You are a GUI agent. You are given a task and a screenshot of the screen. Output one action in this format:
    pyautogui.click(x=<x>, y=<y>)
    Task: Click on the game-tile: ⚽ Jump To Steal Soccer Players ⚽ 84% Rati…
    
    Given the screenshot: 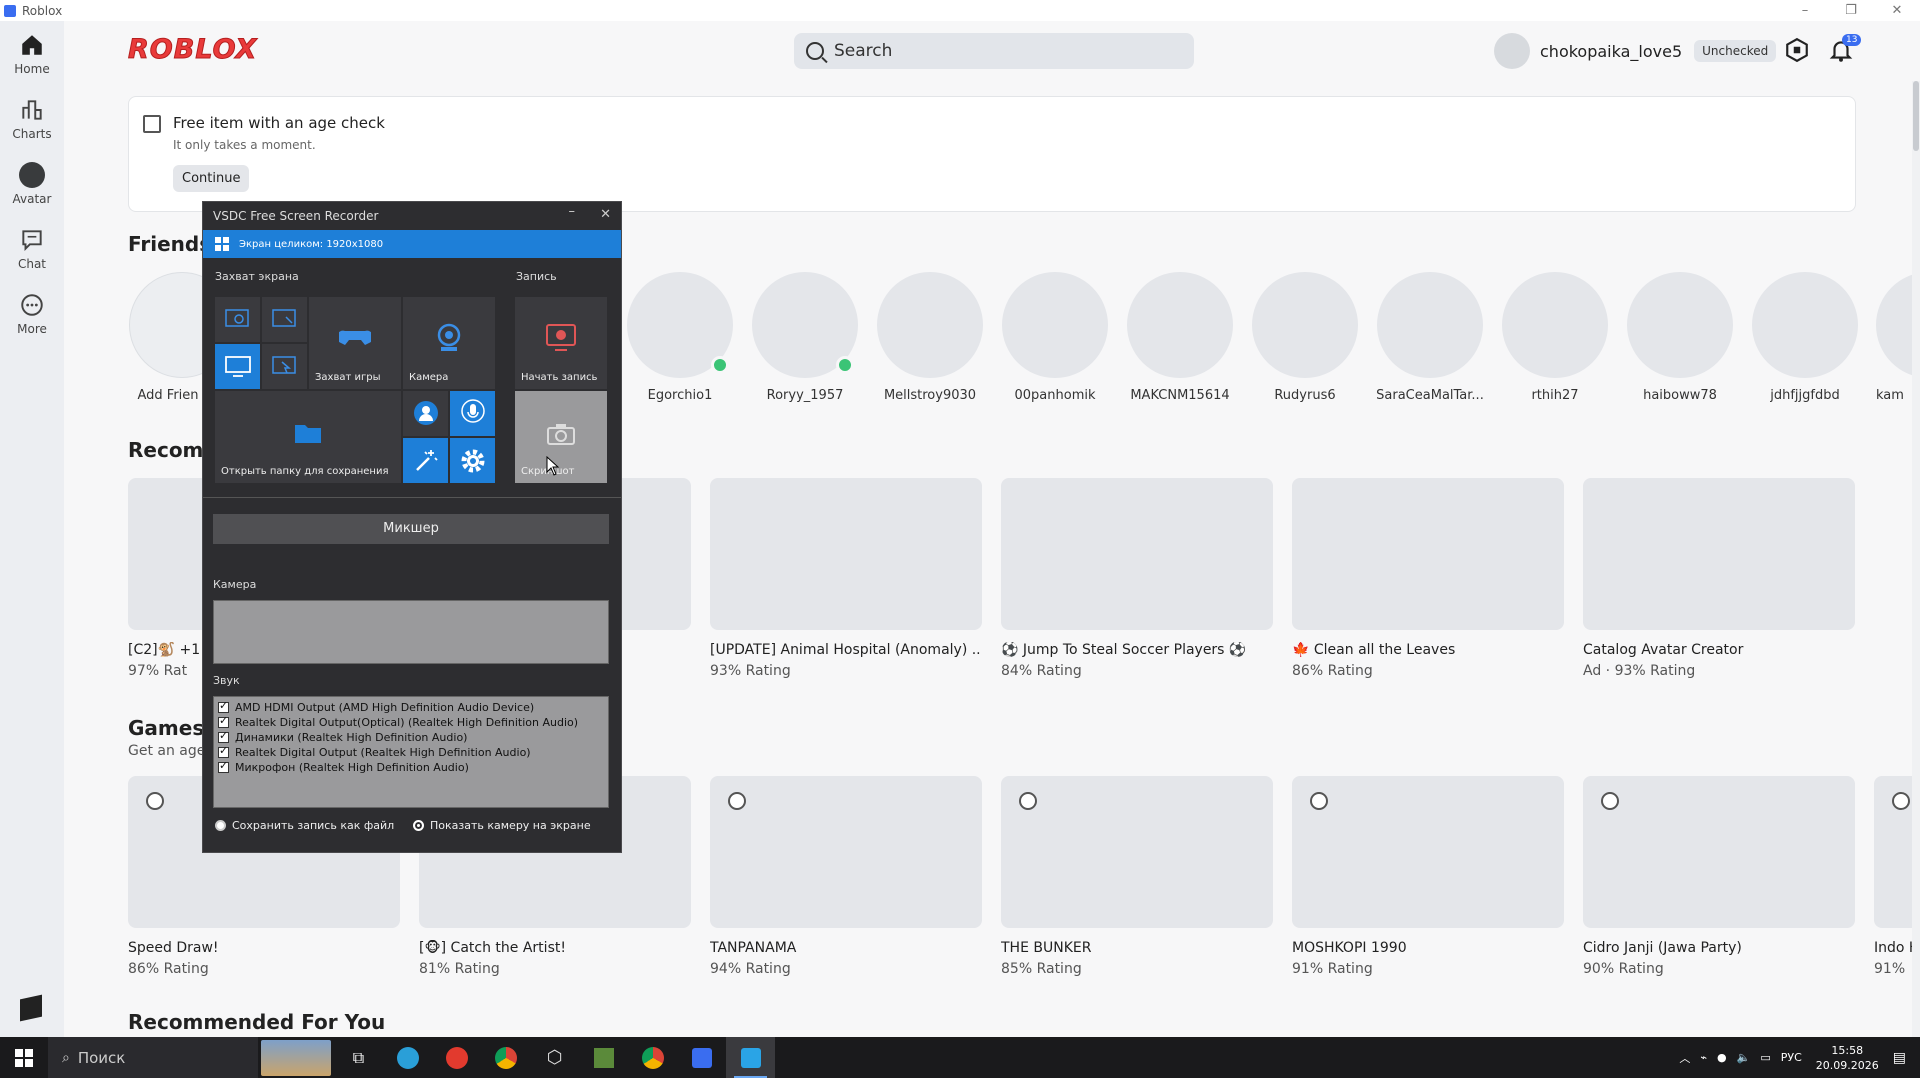 What is the action you would take?
    pyautogui.click(x=1137, y=578)
    